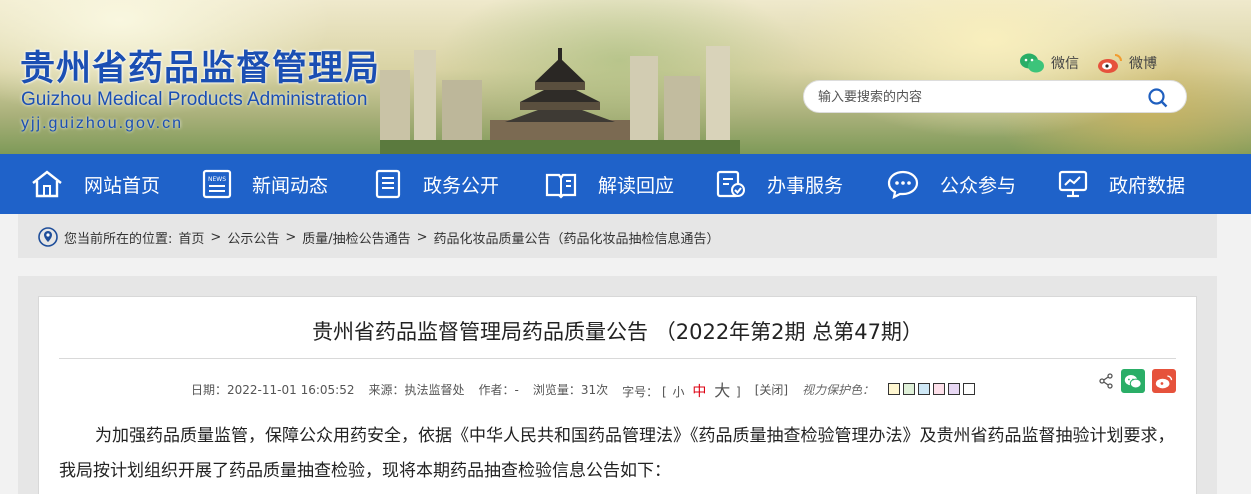 The height and width of the screenshot is (494, 1251). Describe the element at coordinates (679, 392) in the screenshot. I see `font-size-small-button: 小` at that location.